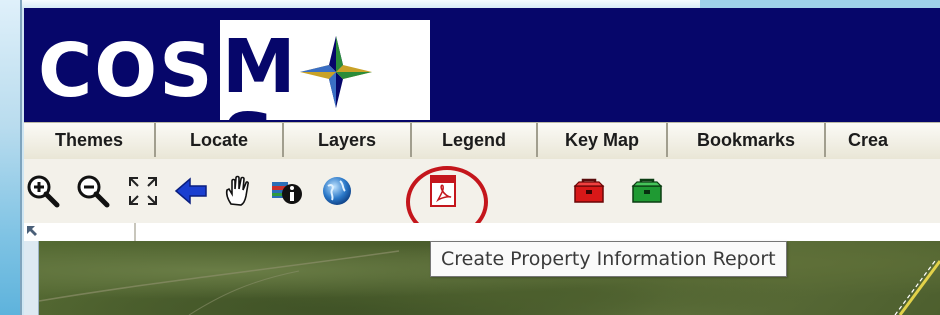  Describe the element at coordinates (90, 140) in the screenshot. I see `menu-themes: Themes` at that location.